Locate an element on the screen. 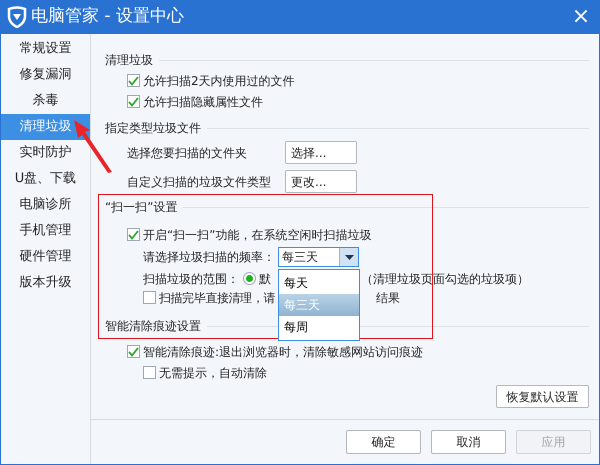 The height and width of the screenshot is (465, 600). checkbox-label: 结果 is located at coordinates (388, 298).